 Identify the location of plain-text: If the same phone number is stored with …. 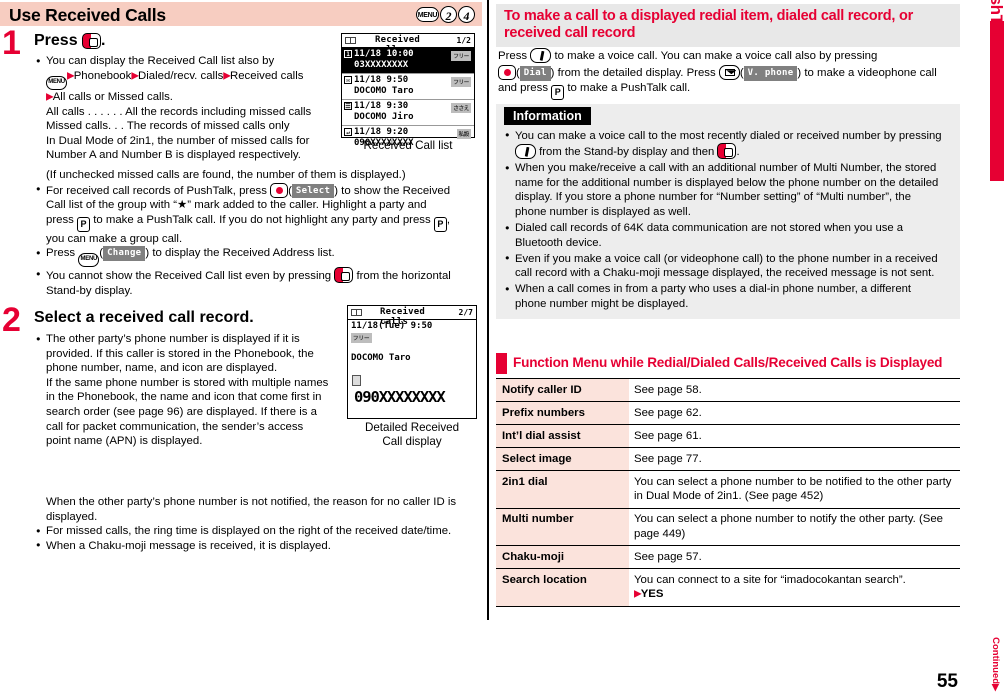
(187, 382).